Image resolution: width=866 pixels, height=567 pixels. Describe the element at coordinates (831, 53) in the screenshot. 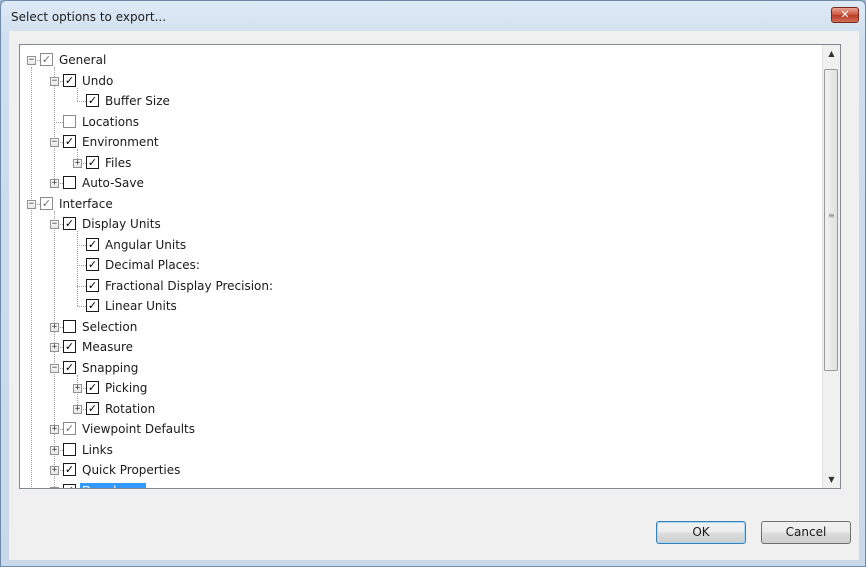

I see `scroll-up-arrow-icon: ▲` at that location.